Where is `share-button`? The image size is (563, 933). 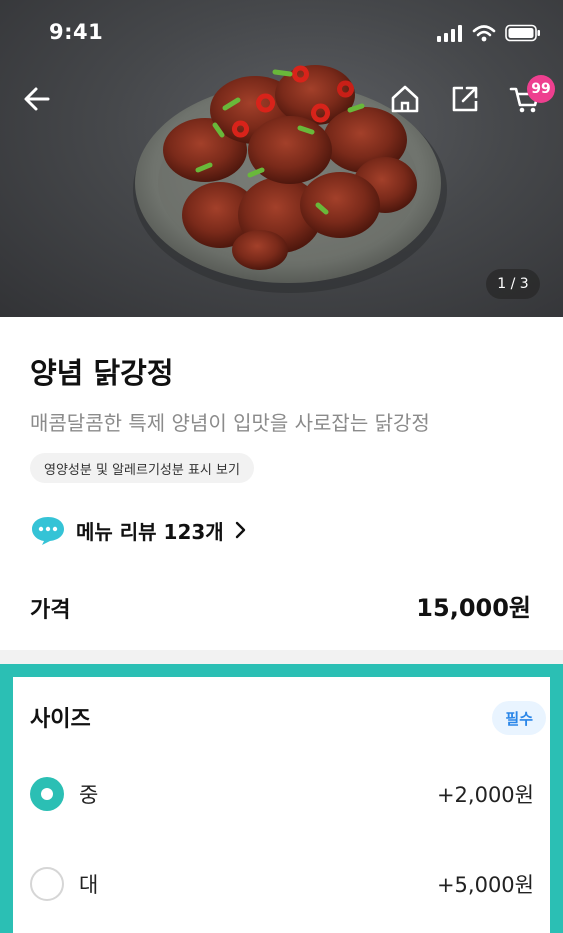
share-button is located at coordinates (465, 99).